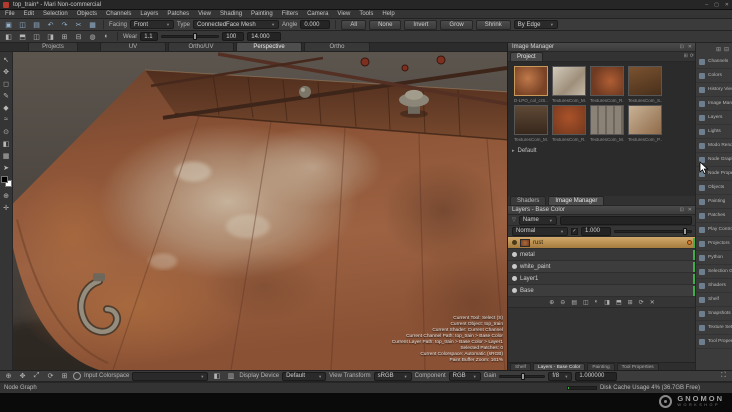  I want to click on cut-icon: ✂, so click(78, 25).